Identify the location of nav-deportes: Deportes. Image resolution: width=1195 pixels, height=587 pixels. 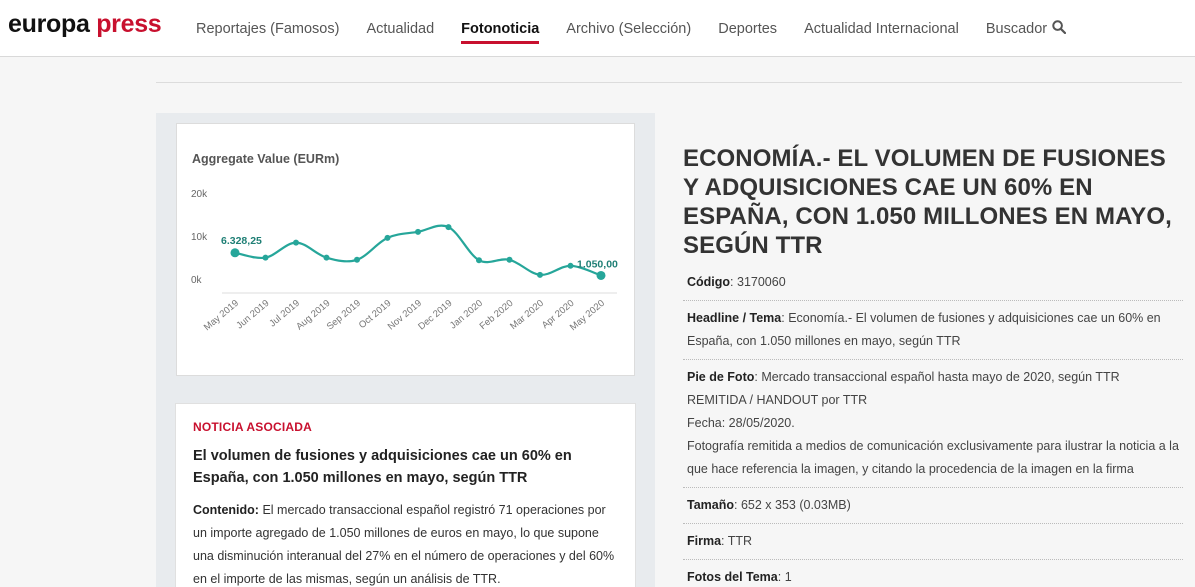
(747, 29).